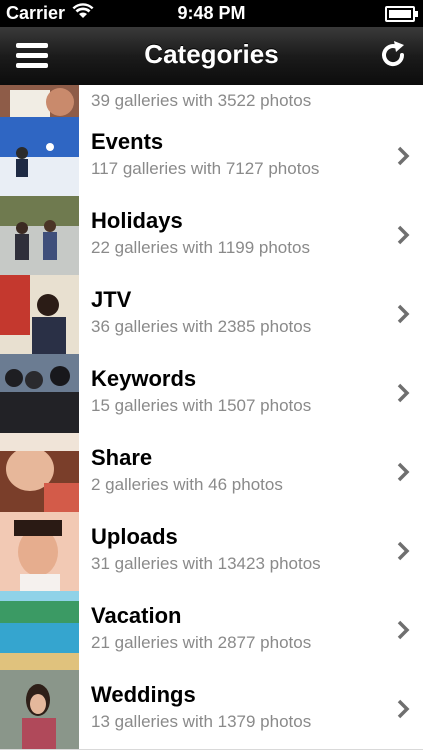 This screenshot has height=750, width=423. Describe the element at coordinates (211, 236) in the screenshot. I see `list-item: Holidays 22 galleries with 1199 photos` at that location.